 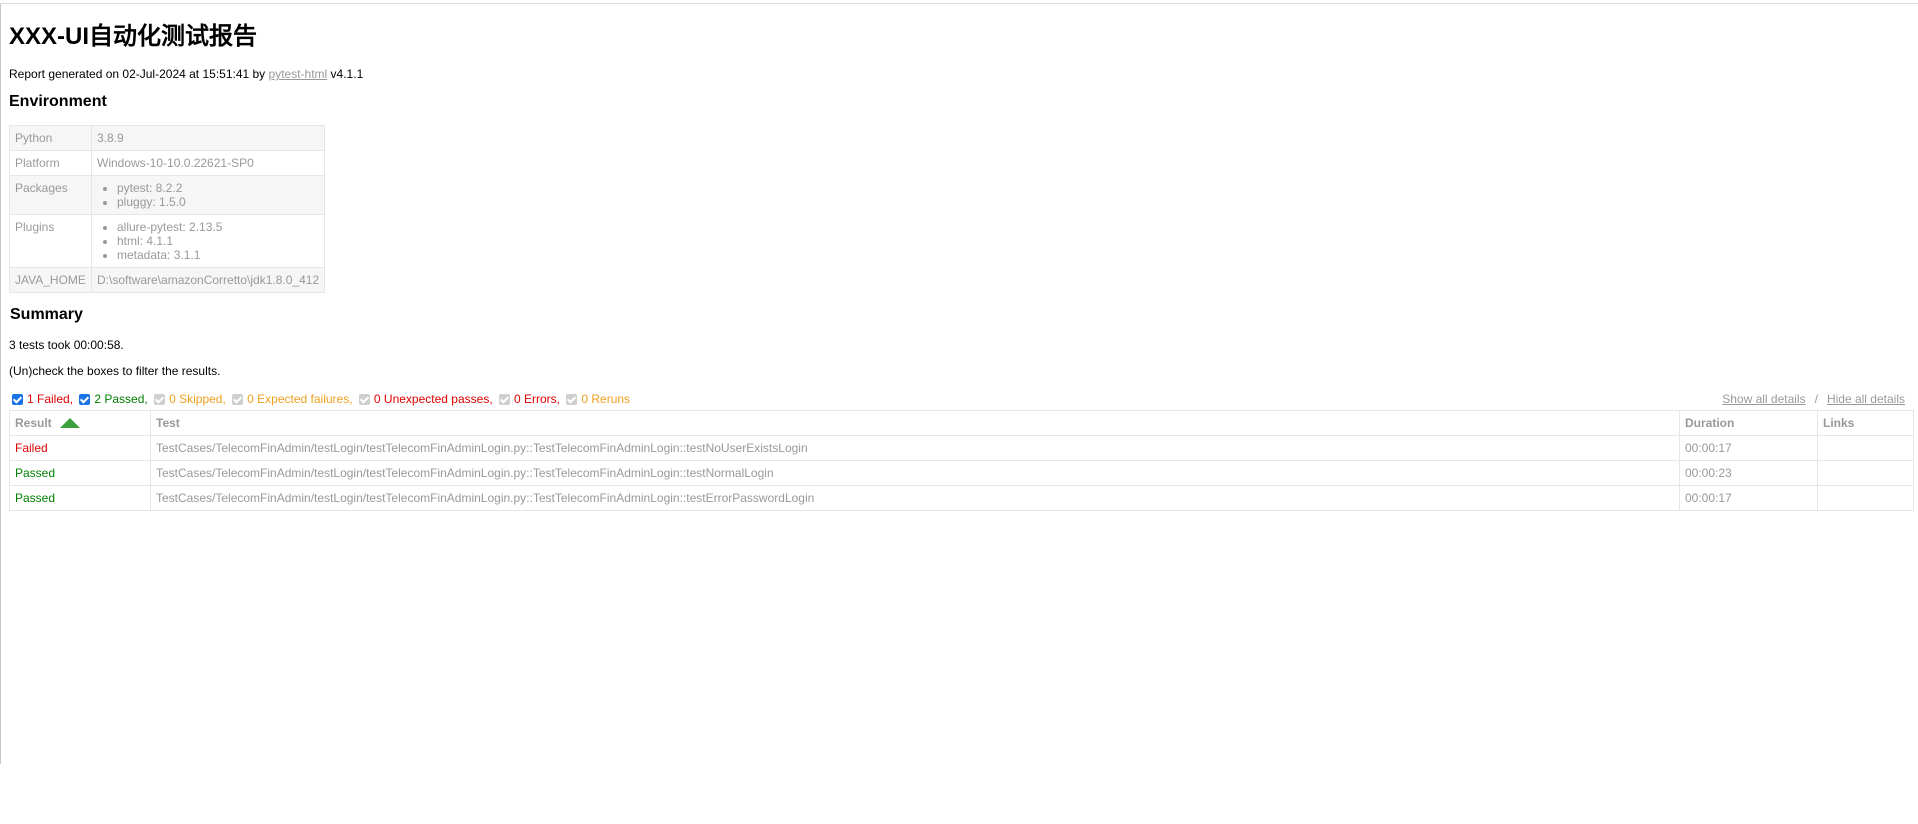 I want to click on duration-cell: 00:00:23, so click(x=1748, y=473).